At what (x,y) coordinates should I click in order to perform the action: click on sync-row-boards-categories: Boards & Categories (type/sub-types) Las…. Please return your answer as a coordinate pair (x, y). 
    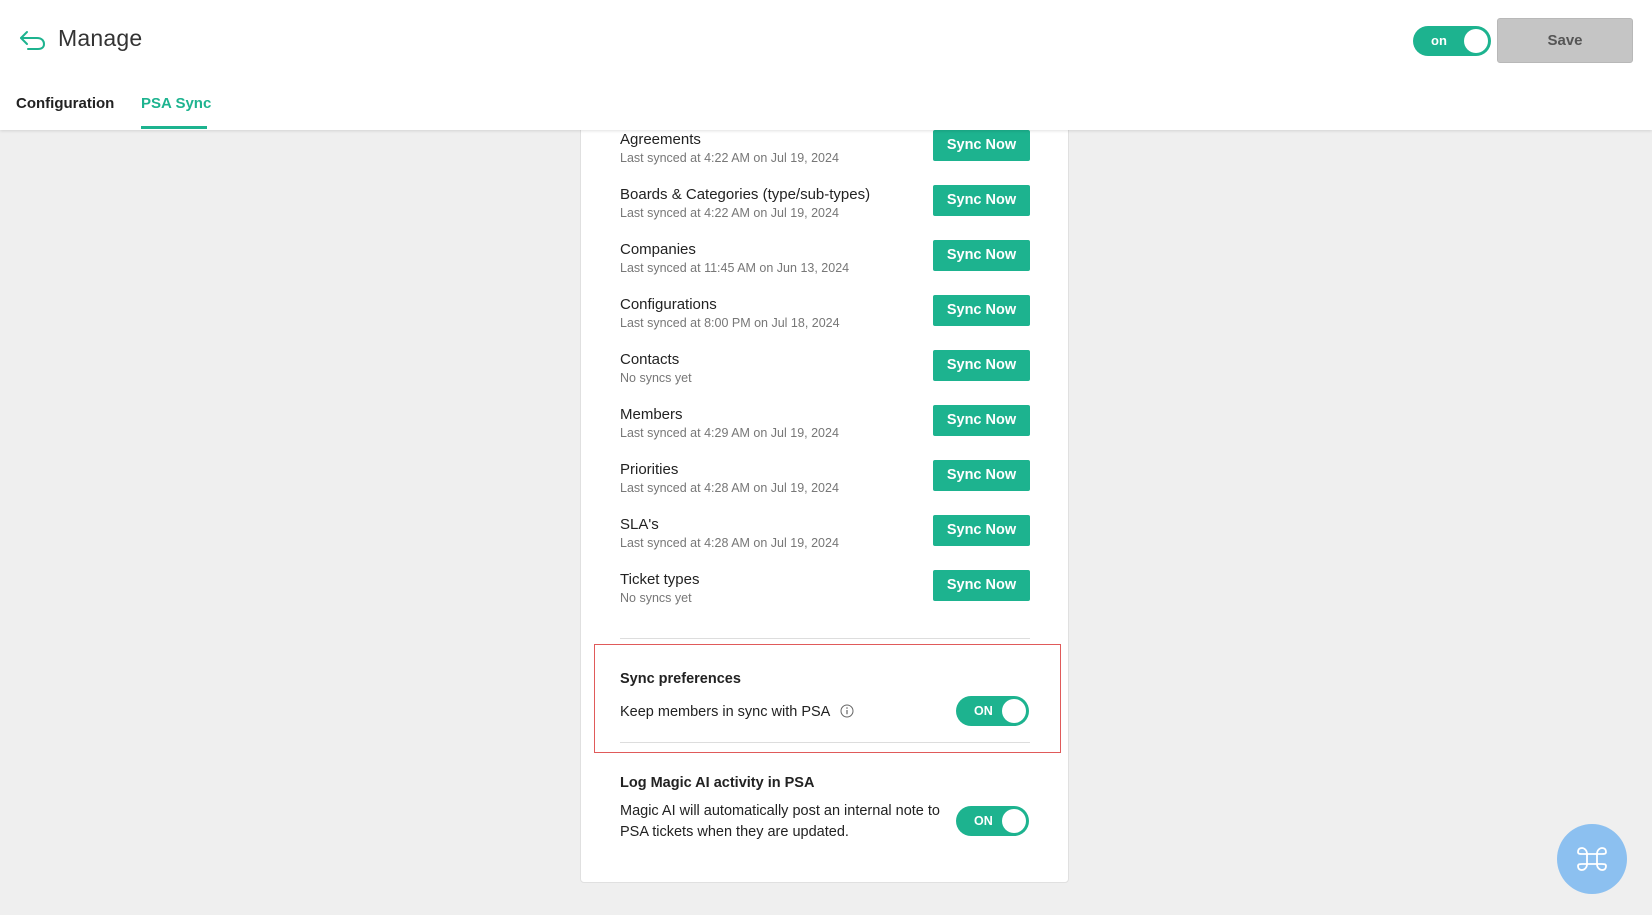
    Looking at the image, I should click on (825, 210).